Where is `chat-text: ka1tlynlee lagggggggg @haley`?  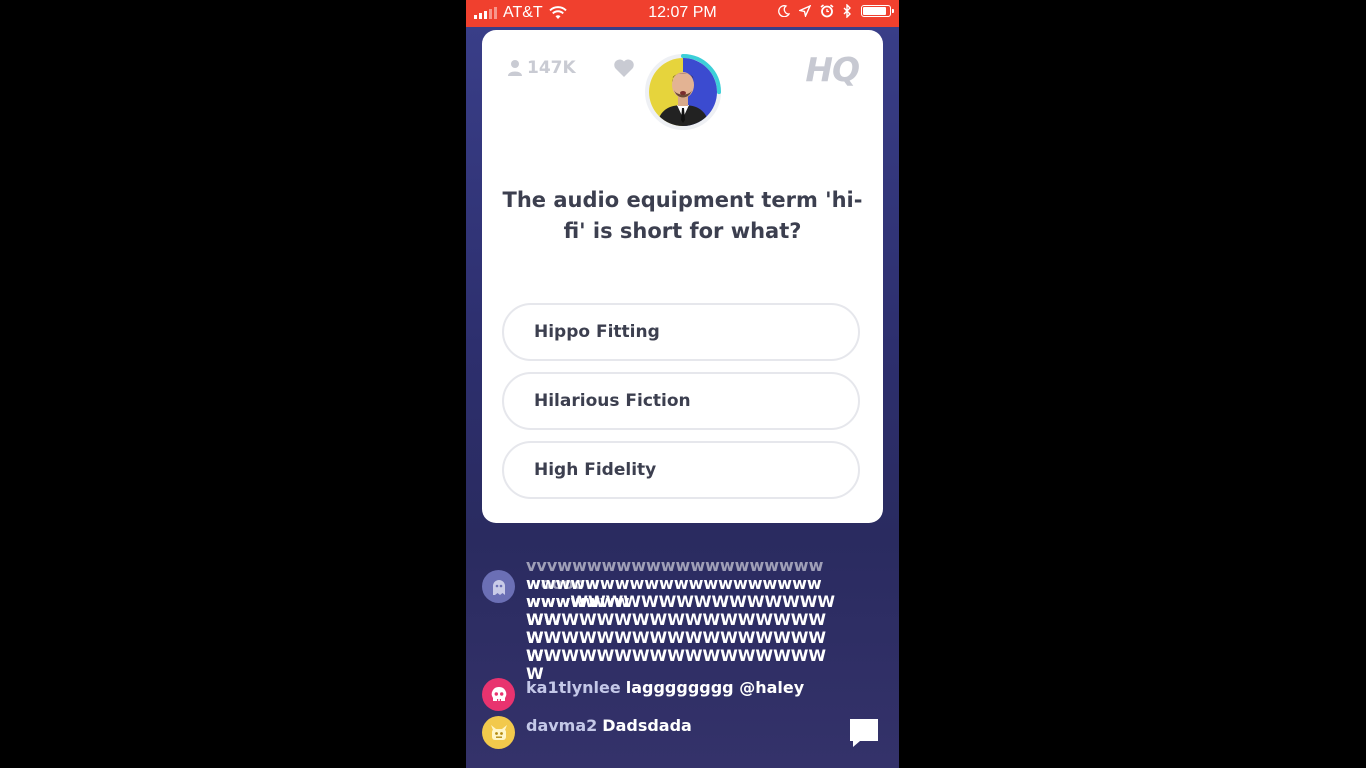 chat-text: ka1tlynlee lagggggggg @haley is located at coordinates (665, 687).